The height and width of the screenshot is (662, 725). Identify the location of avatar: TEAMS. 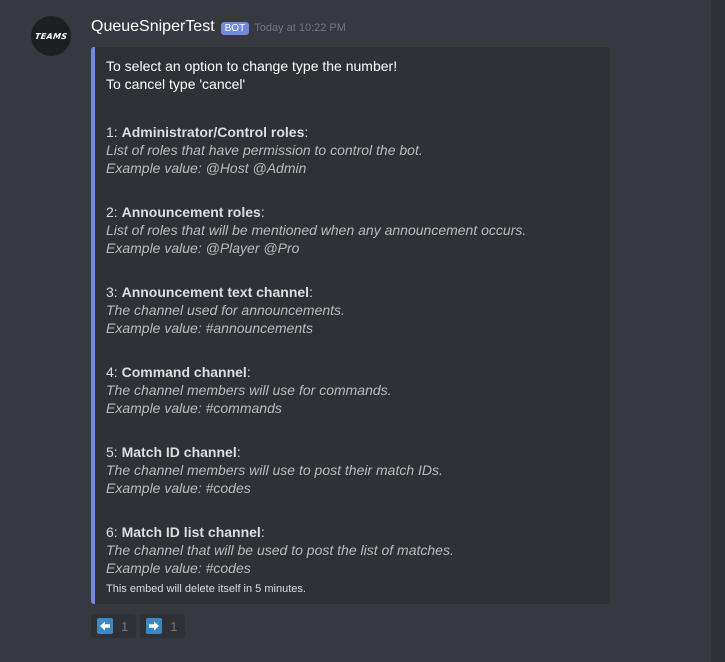
(51, 36).